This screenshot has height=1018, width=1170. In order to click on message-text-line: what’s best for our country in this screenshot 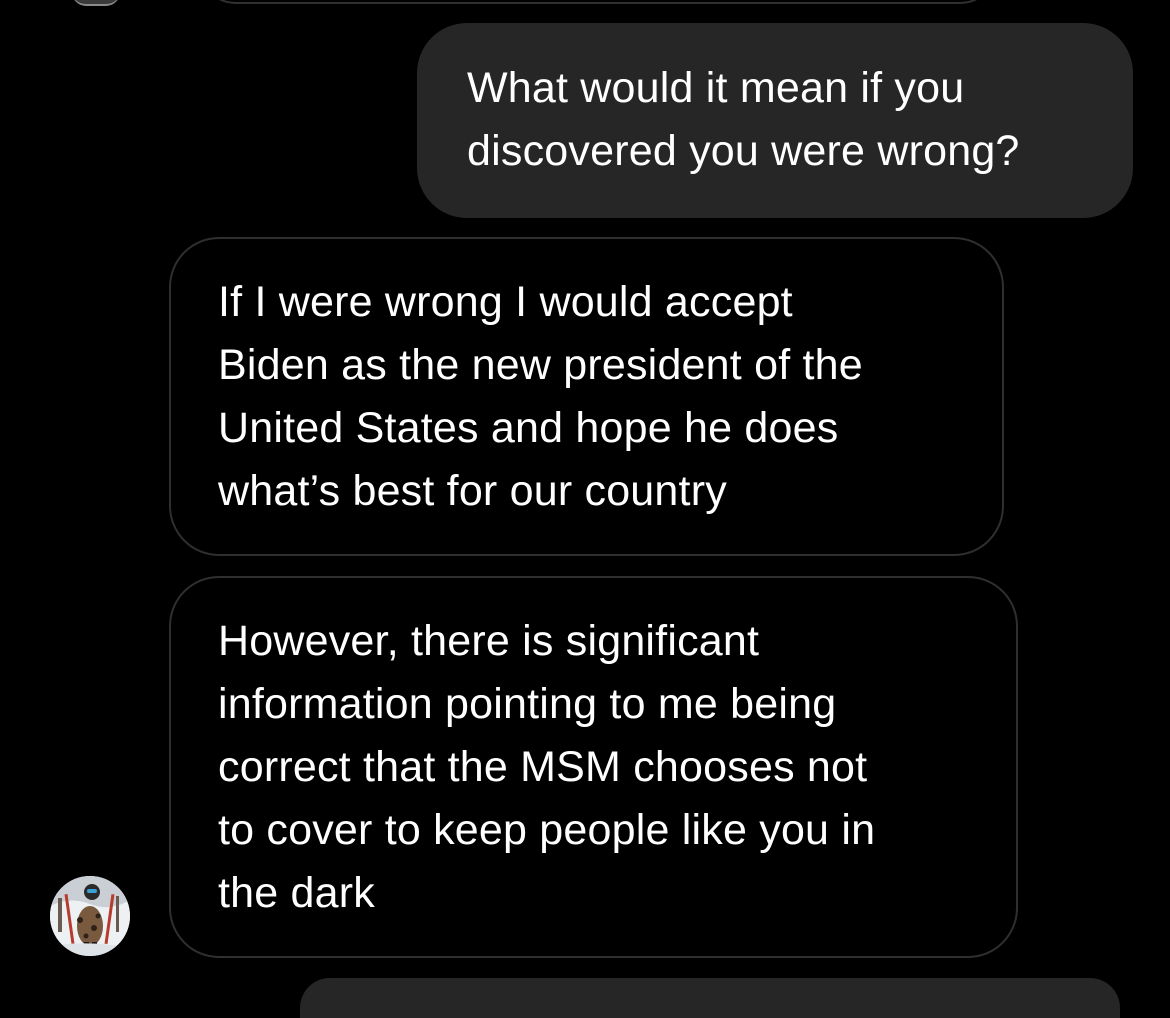, I will do `click(472, 491)`.